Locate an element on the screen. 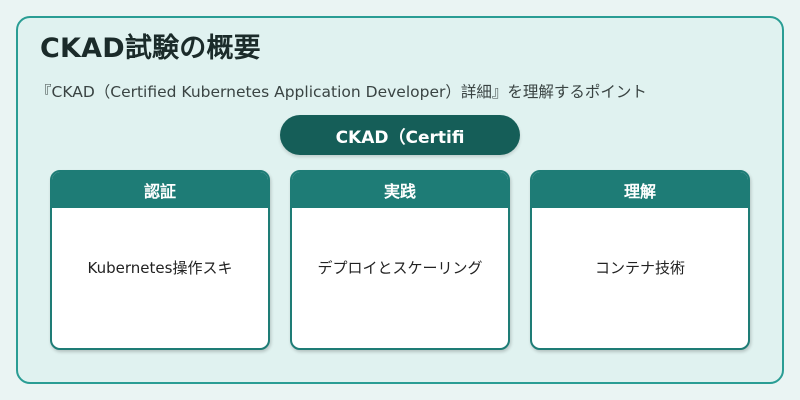  card-understanding: 理解 コンテナ技術 is located at coordinates (640, 260).